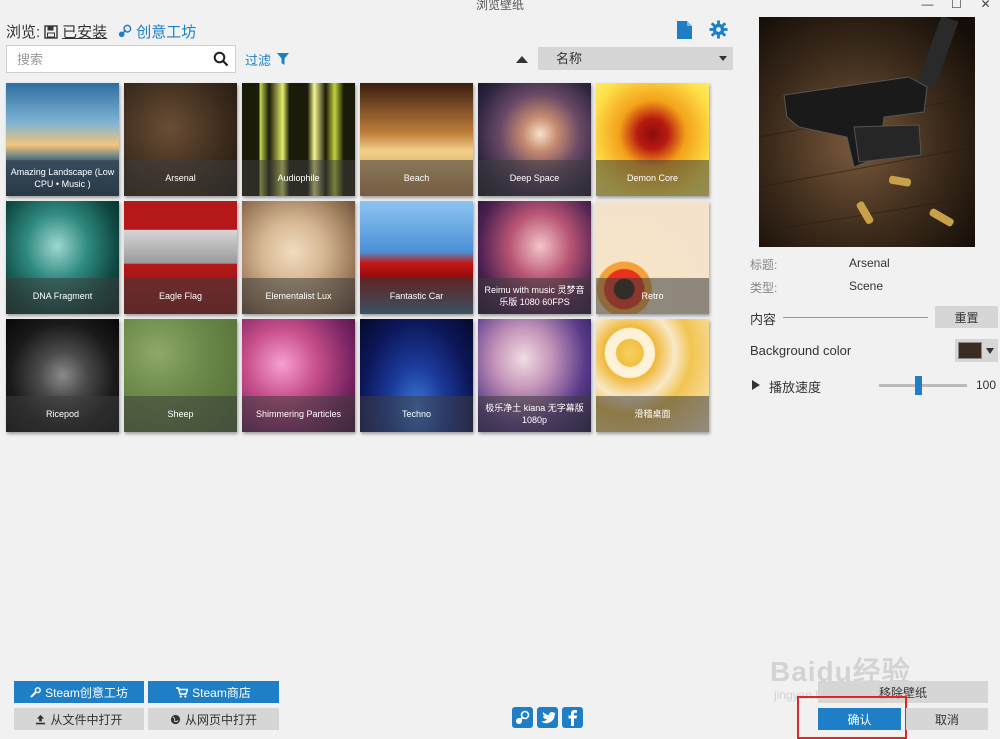 This screenshot has height=739, width=1000. I want to click on wallpaper-title: Amazing Landscape (Low CPU • Music ), so click(62, 178).